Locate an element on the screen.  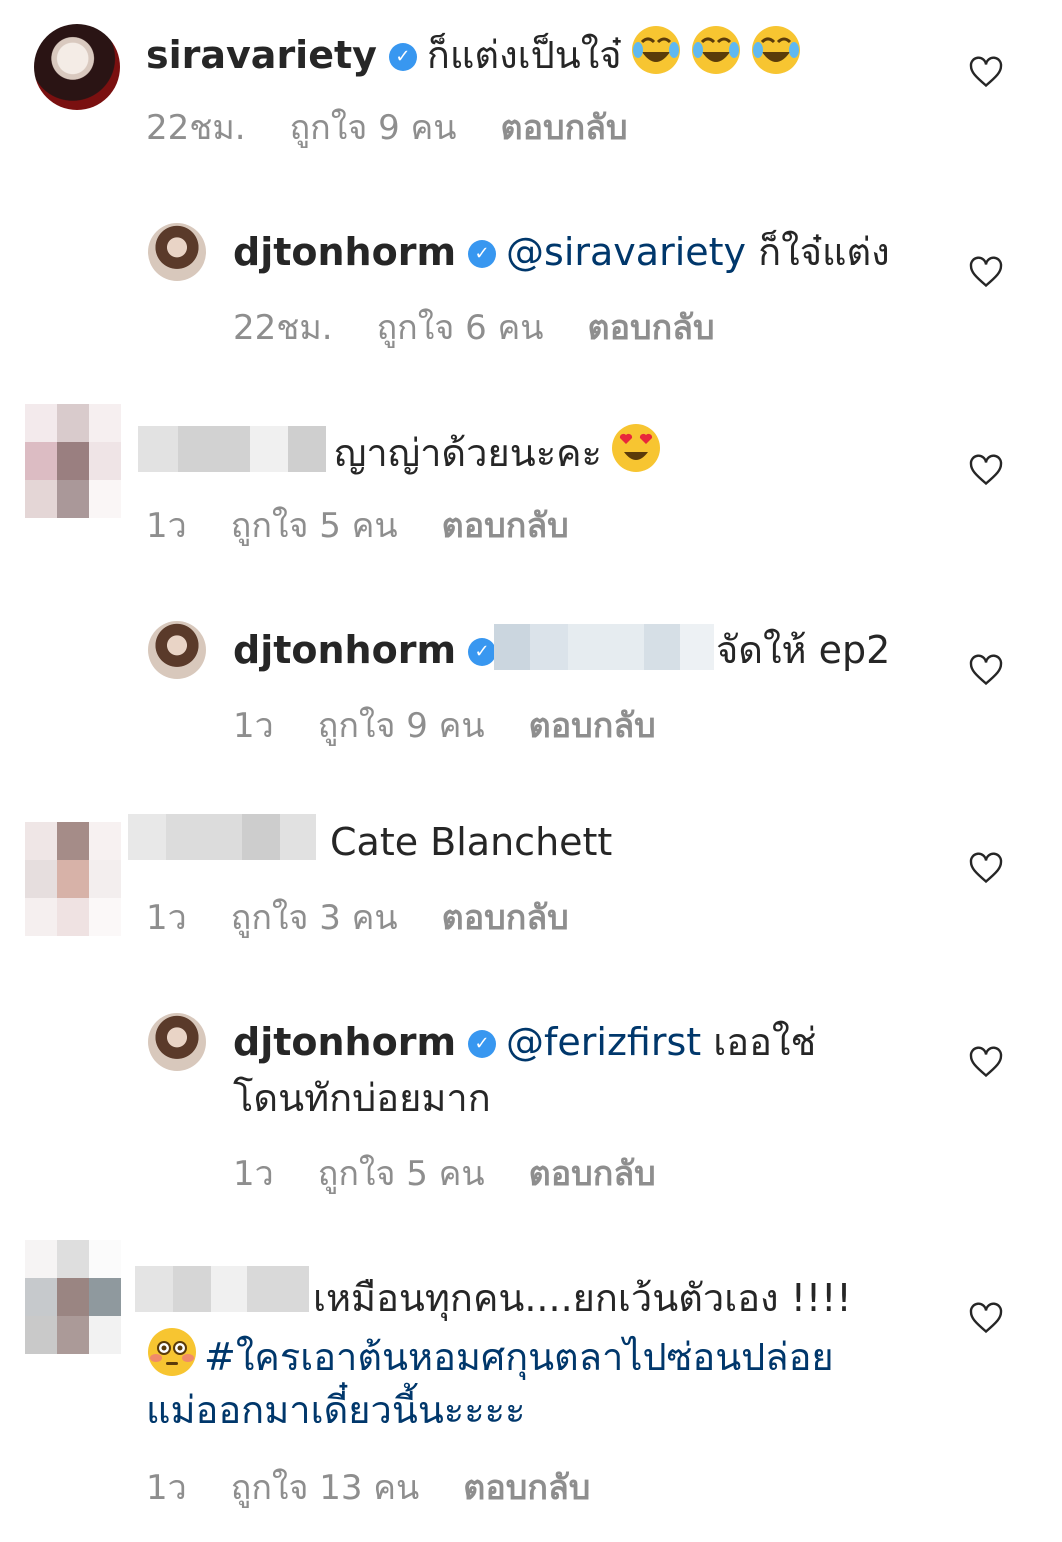
like-count: ถูกใจ 13 คน is located at coordinates (325, 1488).